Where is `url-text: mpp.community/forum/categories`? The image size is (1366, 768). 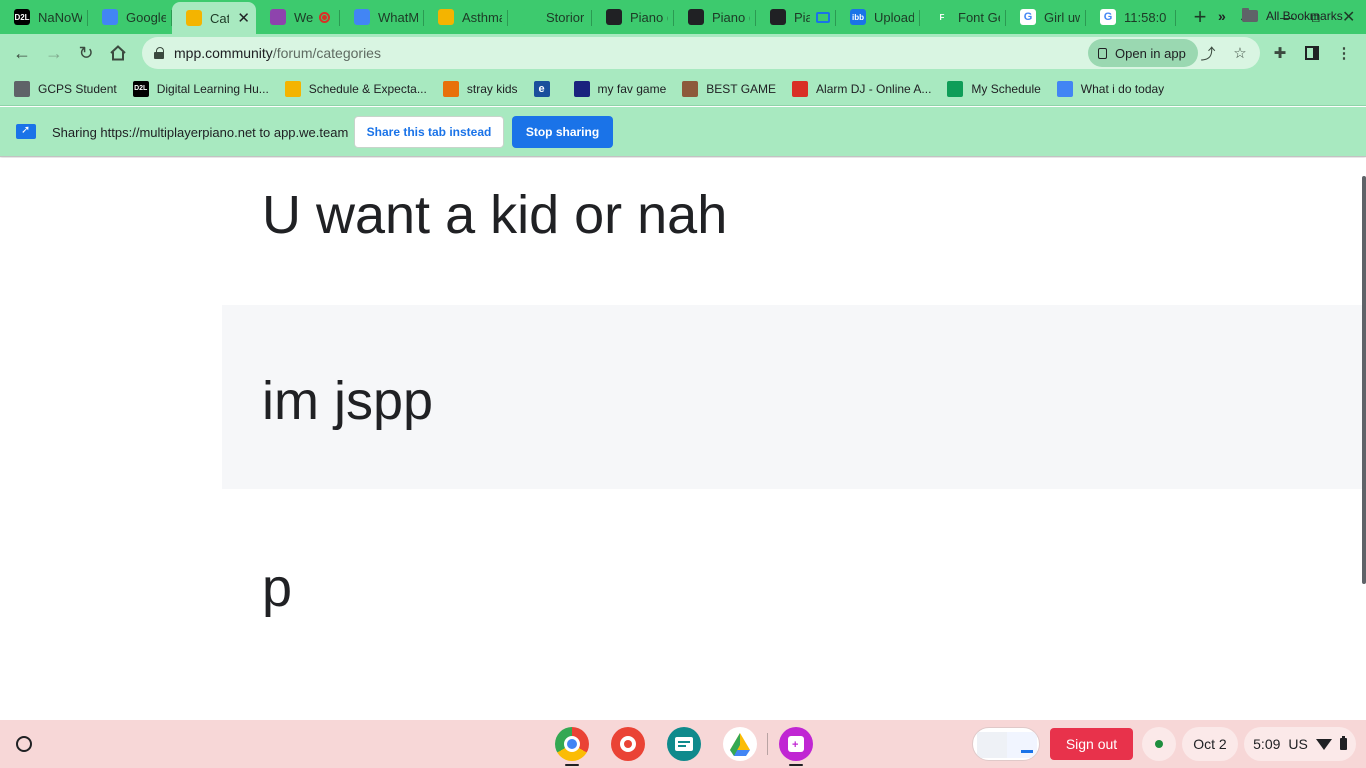 url-text: mpp.community/forum/categories is located at coordinates (277, 53).